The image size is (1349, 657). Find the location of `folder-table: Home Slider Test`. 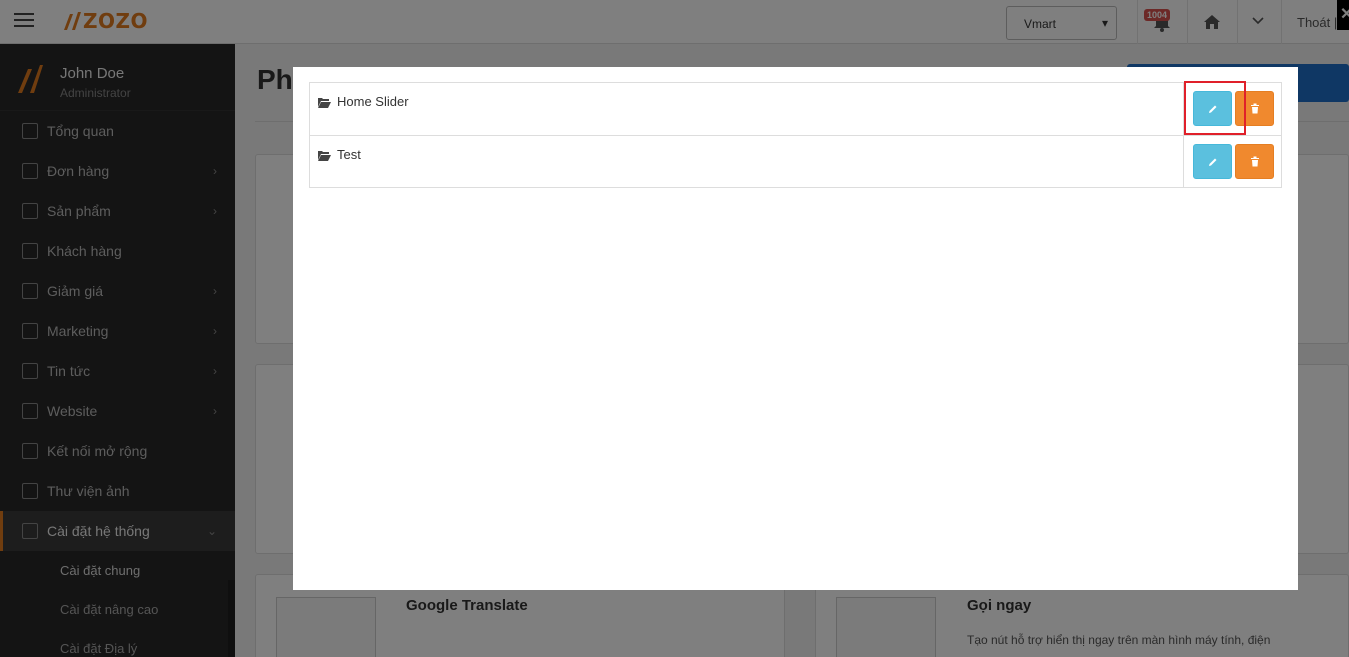

folder-table: Home Slider Test is located at coordinates (795, 135).